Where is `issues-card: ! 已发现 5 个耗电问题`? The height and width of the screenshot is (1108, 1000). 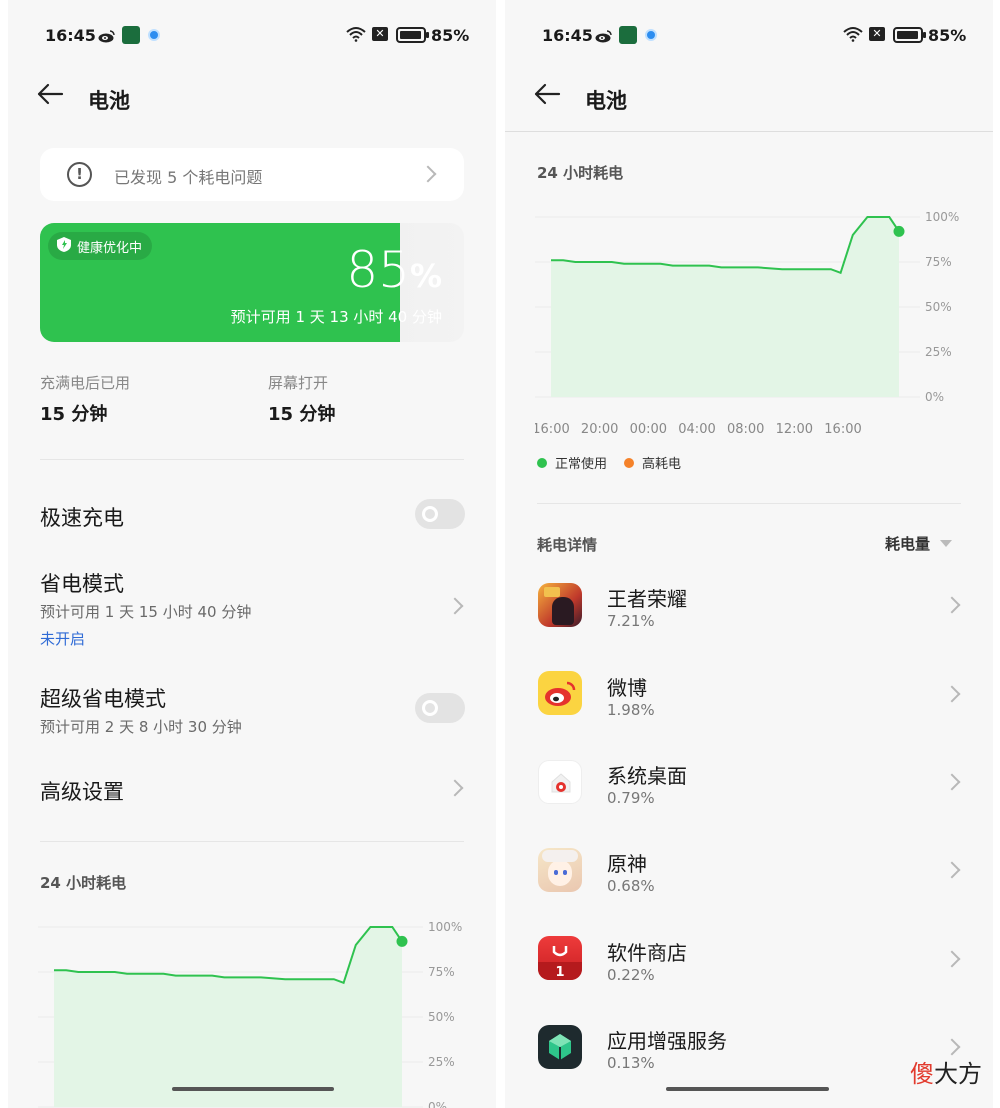
issues-card: ! 已发现 5 个耗电问题 is located at coordinates (252, 174).